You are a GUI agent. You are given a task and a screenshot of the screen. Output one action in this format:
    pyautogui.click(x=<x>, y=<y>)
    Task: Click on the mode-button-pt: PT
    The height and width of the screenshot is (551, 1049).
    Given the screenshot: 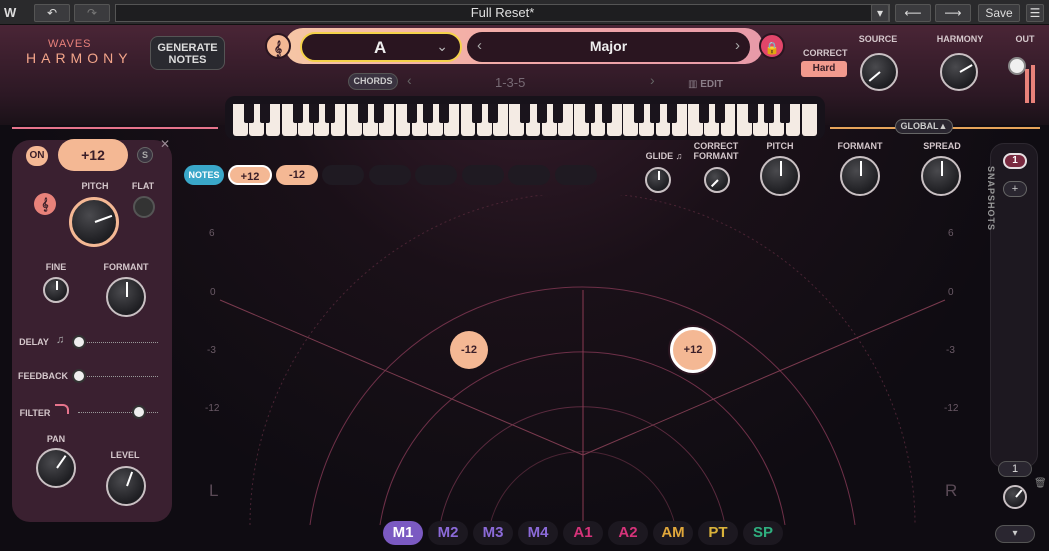 What is the action you would take?
    pyautogui.click(x=718, y=533)
    